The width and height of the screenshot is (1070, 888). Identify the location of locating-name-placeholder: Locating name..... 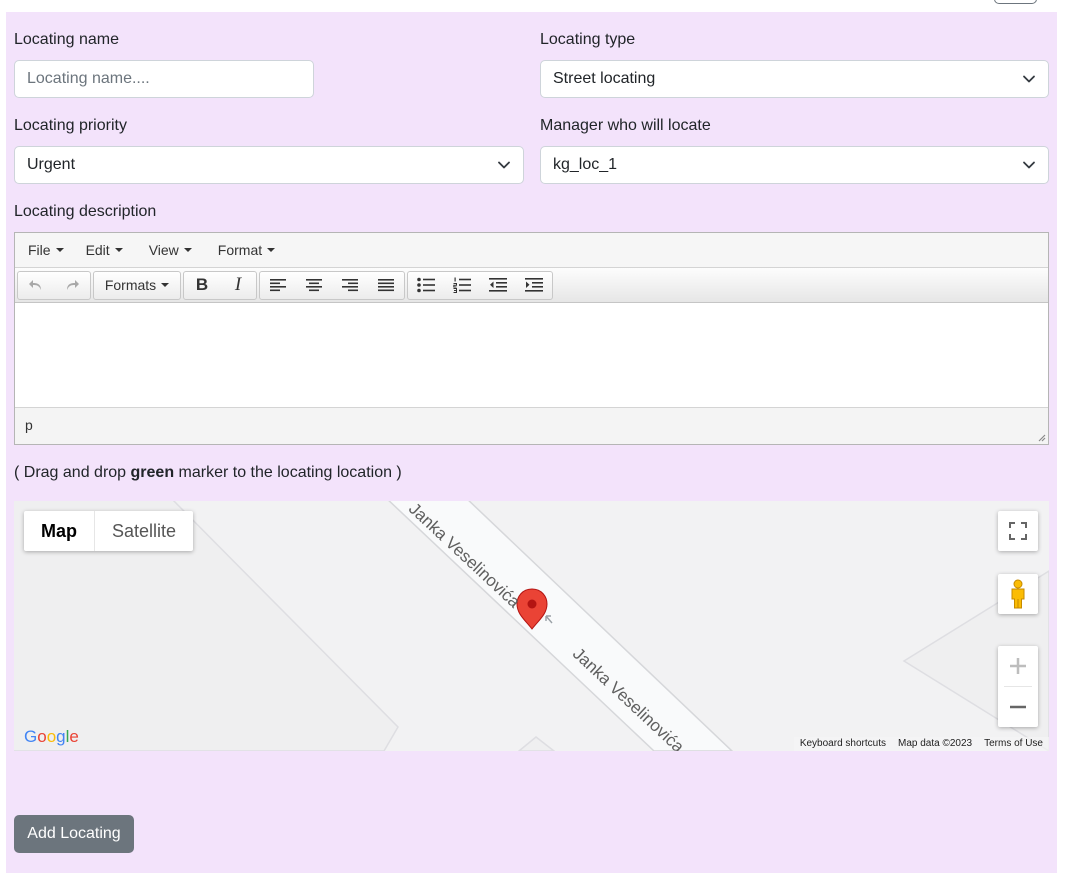
(88, 78).